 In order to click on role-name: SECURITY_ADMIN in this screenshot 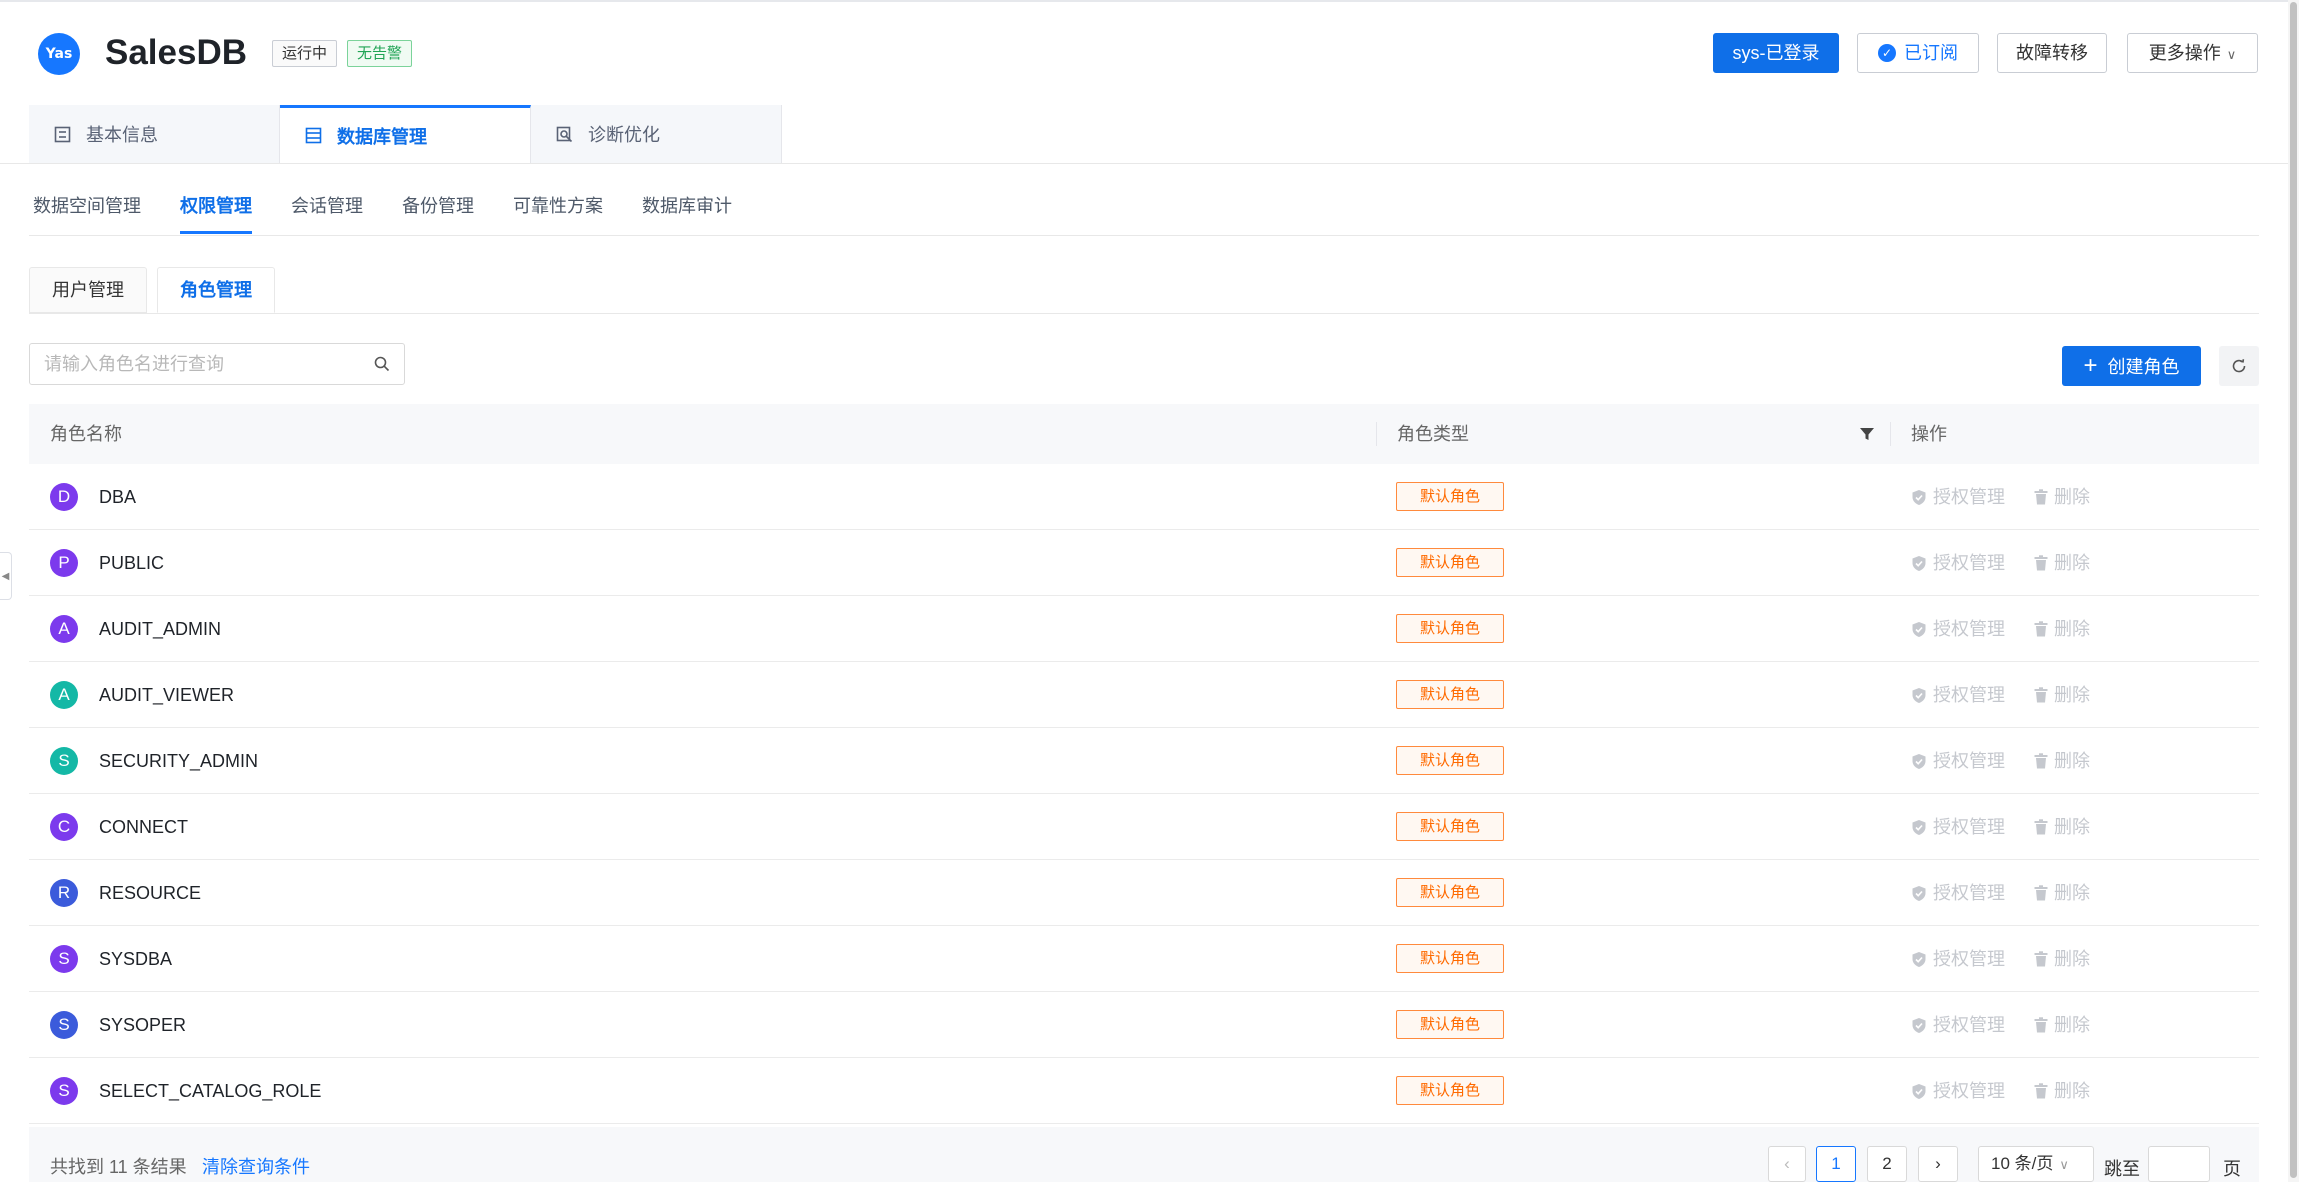, I will do `click(179, 761)`.